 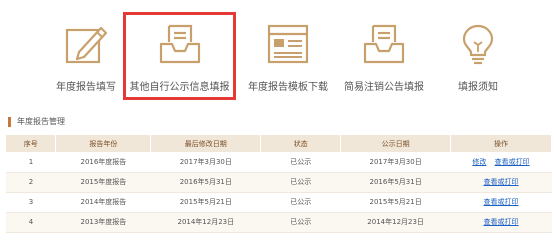 I want to click on publish-date: 2017年3月30日, so click(x=395, y=162).